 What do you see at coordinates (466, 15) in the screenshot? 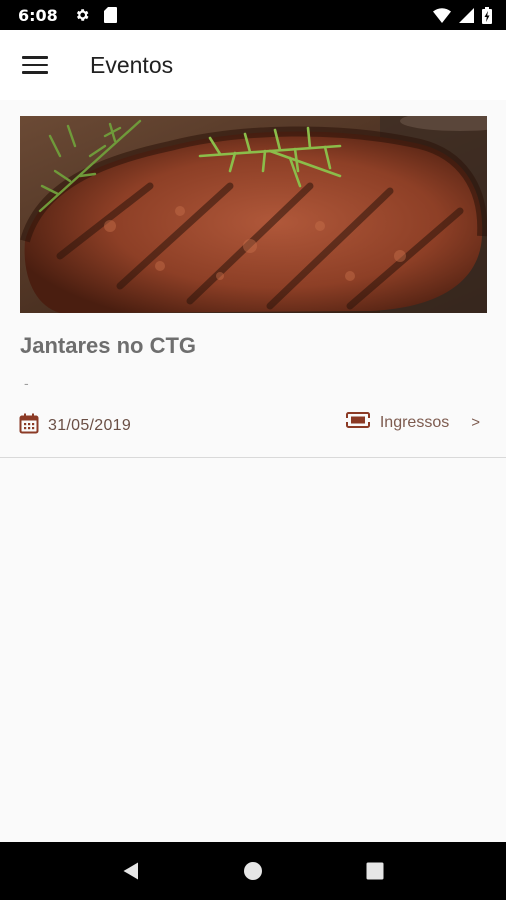
I see `cell-signal-icon` at bounding box center [466, 15].